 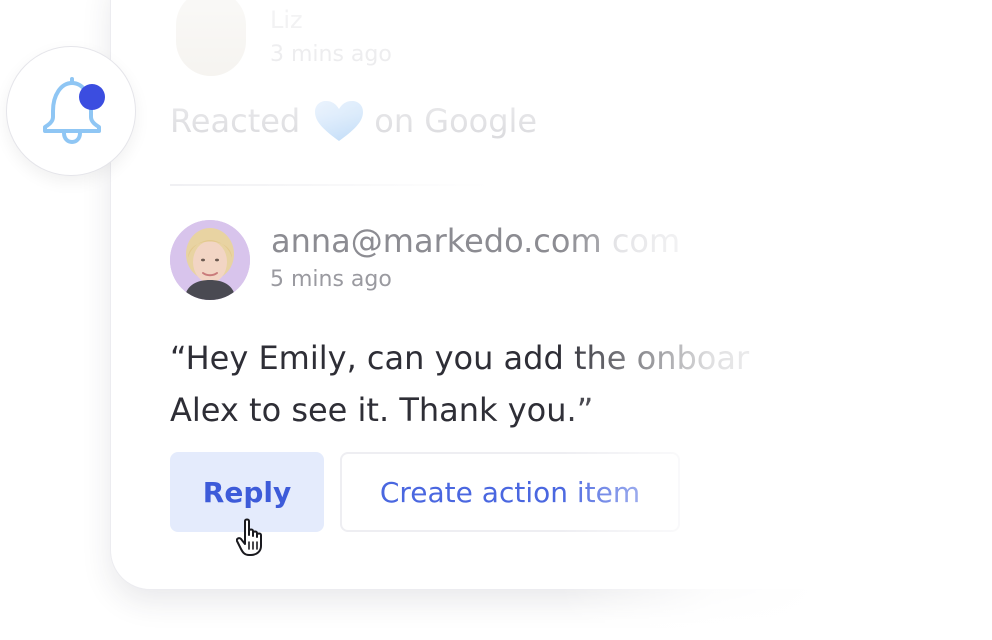 What do you see at coordinates (646, 241) in the screenshot?
I see `sender-email-overflow: com` at bounding box center [646, 241].